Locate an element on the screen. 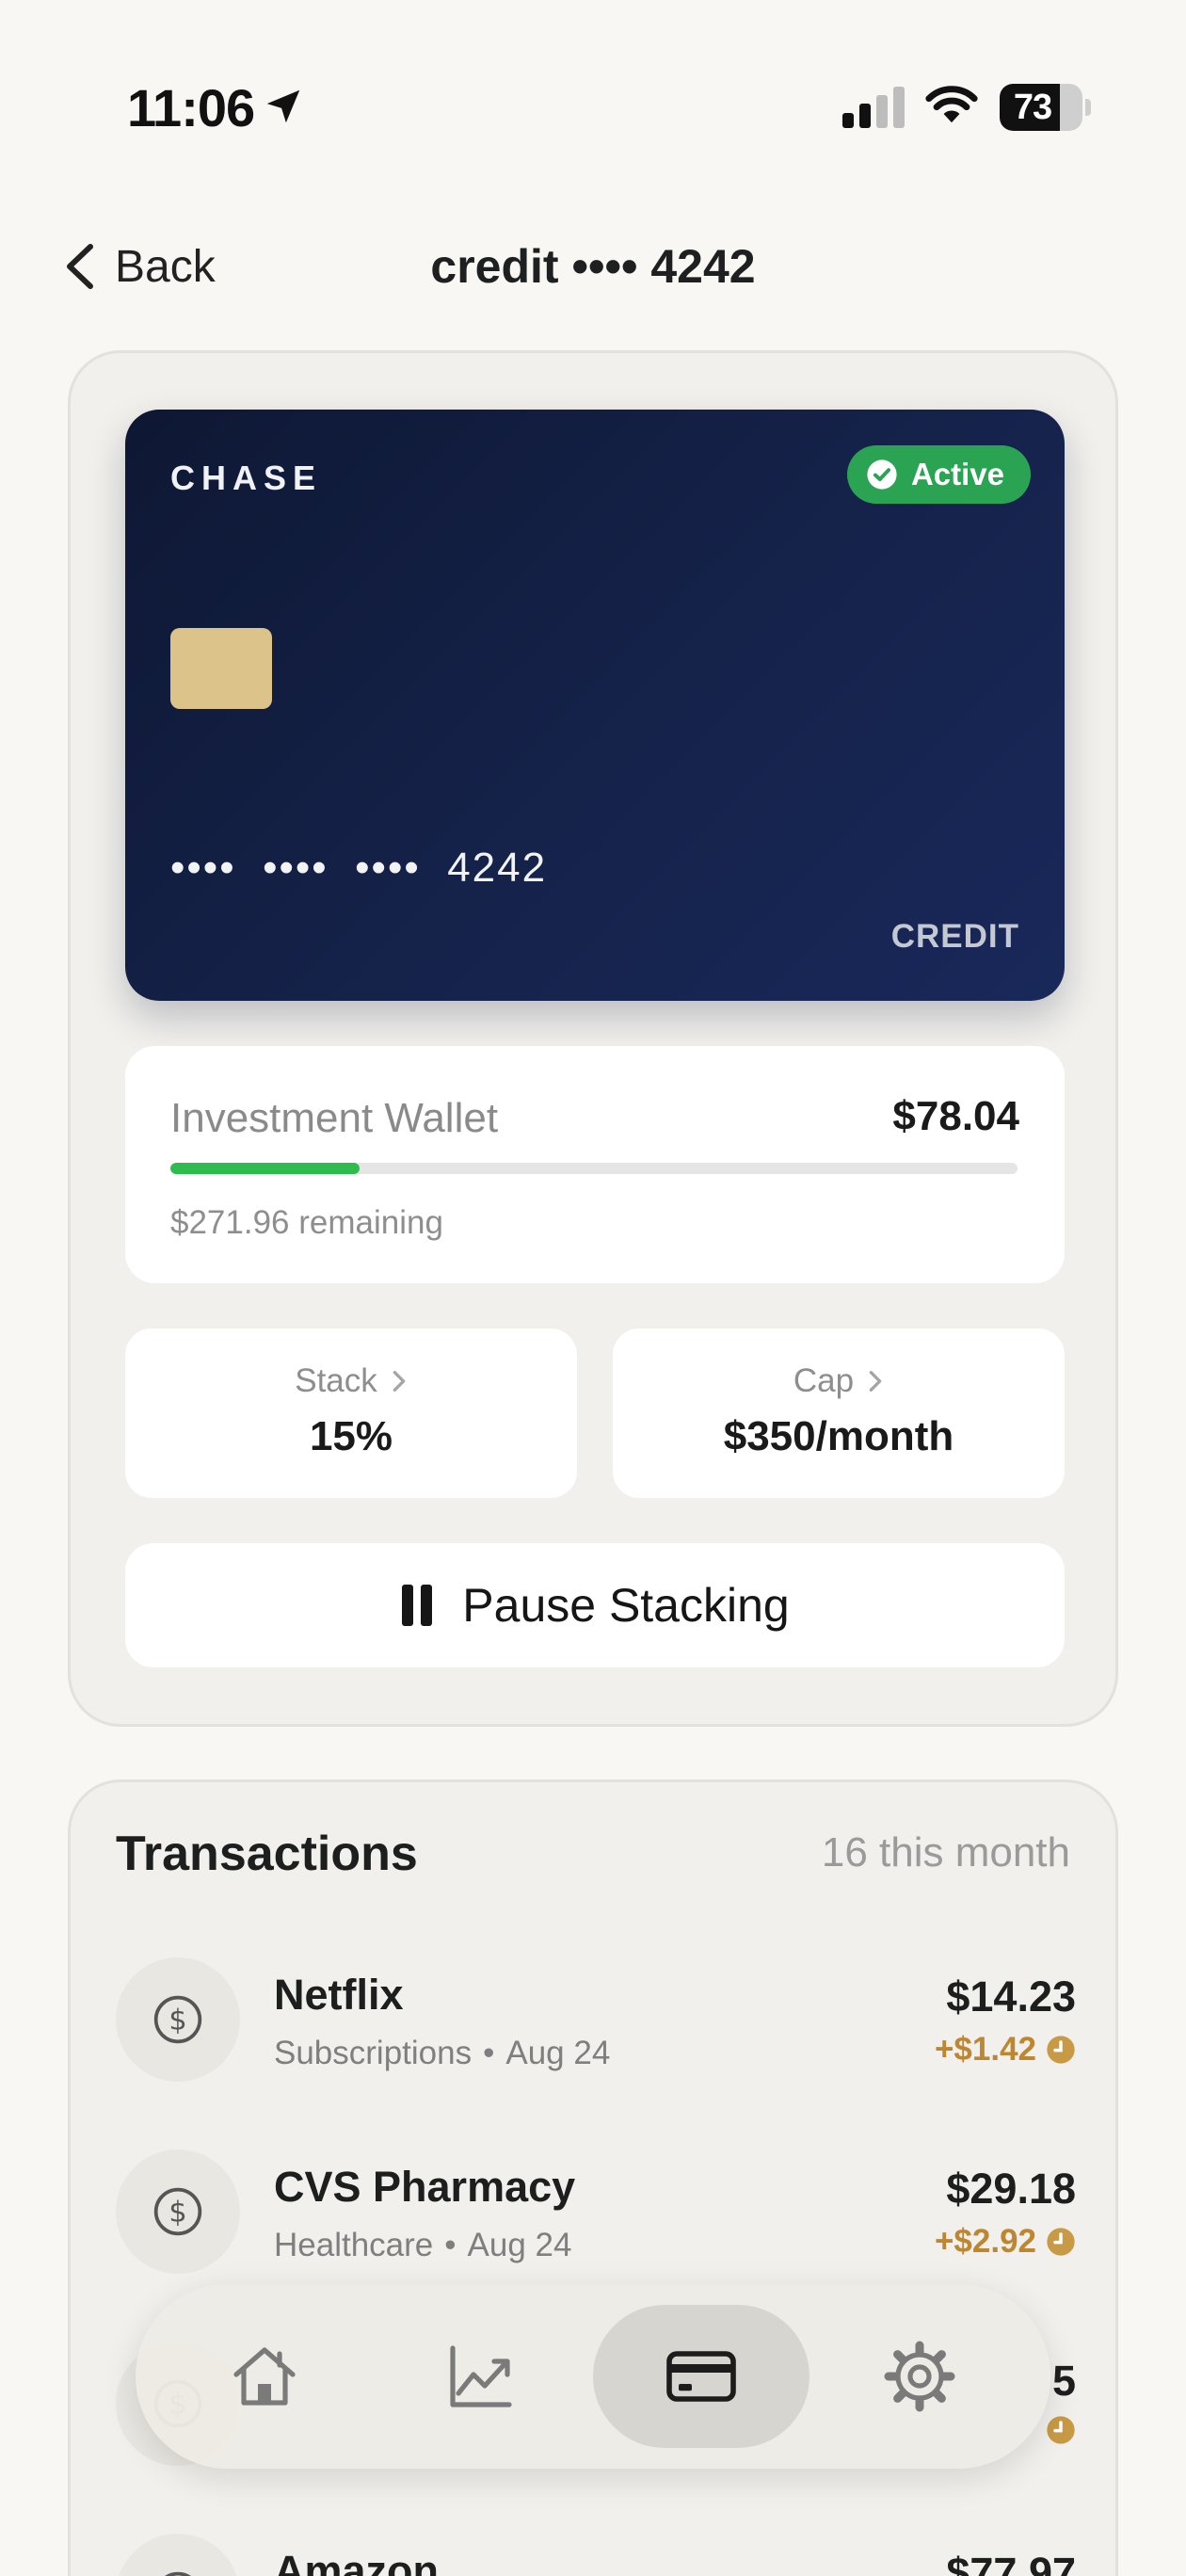 Image resolution: width=1186 pixels, height=2576 pixels. transaction-reward: +$1.42 is located at coordinates (1005, 2050).